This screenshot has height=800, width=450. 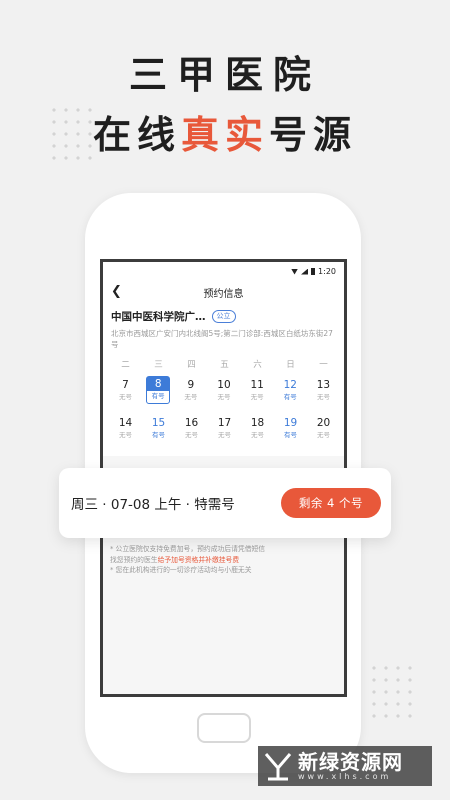 What do you see at coordinates (327, 271) in the screenshot?
I see `status-time: 1:20` at bounding box center [327, 271].